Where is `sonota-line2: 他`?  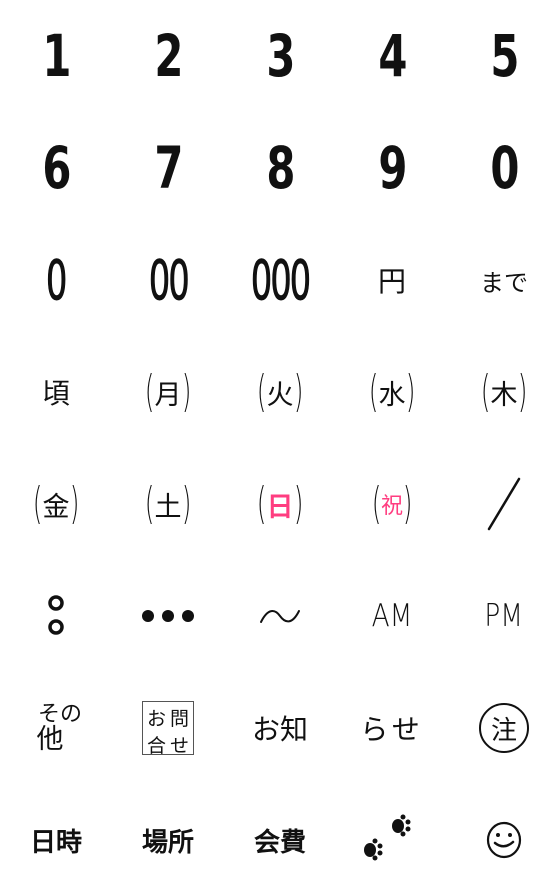 sonota-line2: 他 is located at coordinates (50, 739).